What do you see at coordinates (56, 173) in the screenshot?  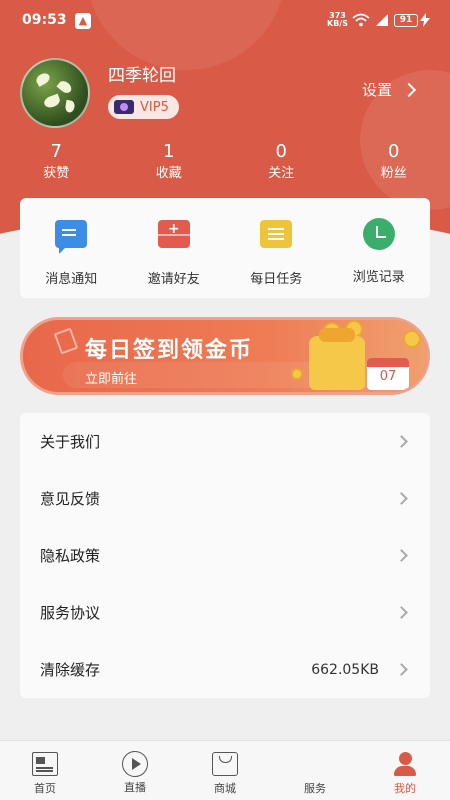 I see `stat-label: 获赞` at bounding box center [56, 173].